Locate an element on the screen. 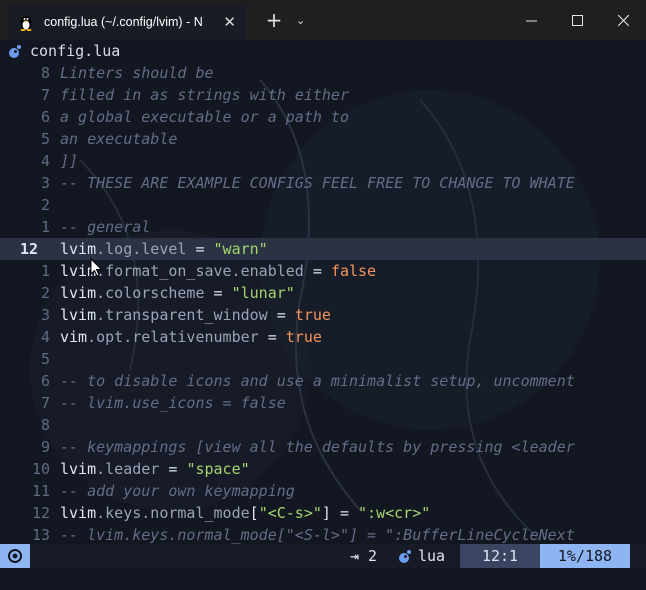 Image resolution: width=646 pixels, height=590 pixels. code-line: 8 Linters should be is located at coordinates (323, 73).